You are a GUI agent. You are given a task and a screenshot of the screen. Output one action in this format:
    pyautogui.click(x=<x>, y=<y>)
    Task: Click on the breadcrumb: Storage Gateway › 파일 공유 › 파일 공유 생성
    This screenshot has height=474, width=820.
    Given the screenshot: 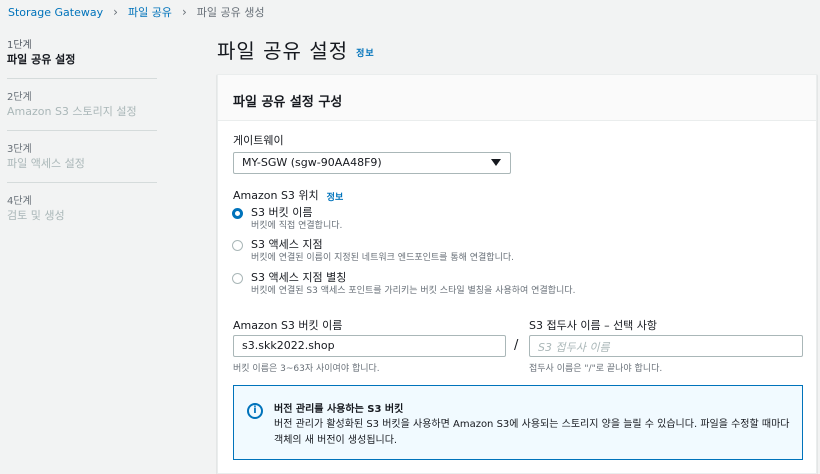 What is the action you would take?
    pyautogui.click(x=136, y=12)
    